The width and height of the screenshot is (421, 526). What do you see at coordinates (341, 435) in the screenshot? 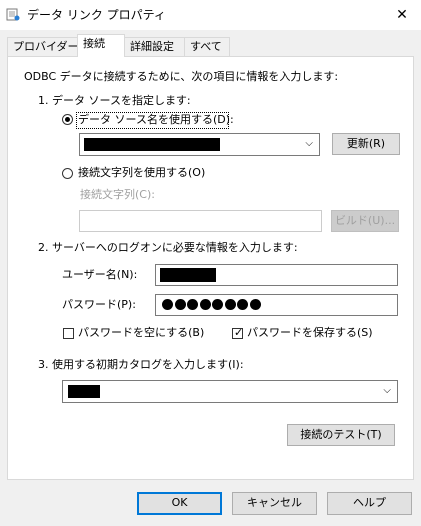
I see `test-connection-button: 接続のテスト(T)` at bounding box center [341, 435].